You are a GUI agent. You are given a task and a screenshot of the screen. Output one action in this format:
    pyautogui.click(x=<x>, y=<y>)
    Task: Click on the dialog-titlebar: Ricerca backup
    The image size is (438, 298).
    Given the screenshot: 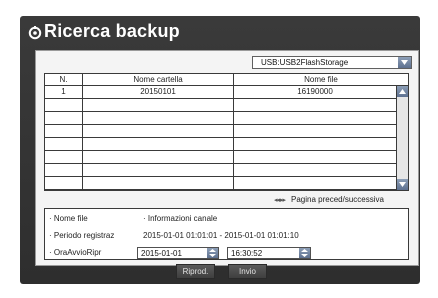 What is the action you would take?
    pyautogui.click(x=220, y=34)
    